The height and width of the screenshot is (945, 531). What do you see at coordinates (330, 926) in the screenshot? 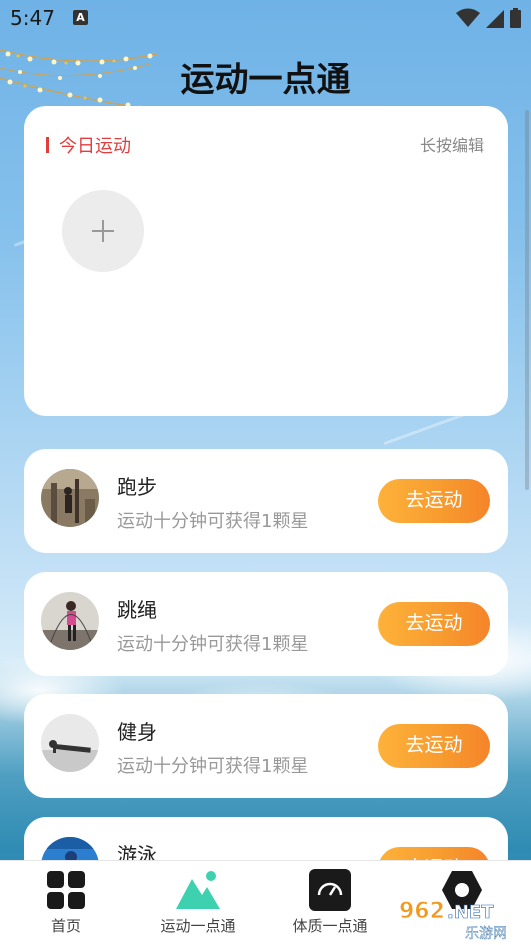
I see `nav-label: 体质一点通` at bounding box center [330, 926].